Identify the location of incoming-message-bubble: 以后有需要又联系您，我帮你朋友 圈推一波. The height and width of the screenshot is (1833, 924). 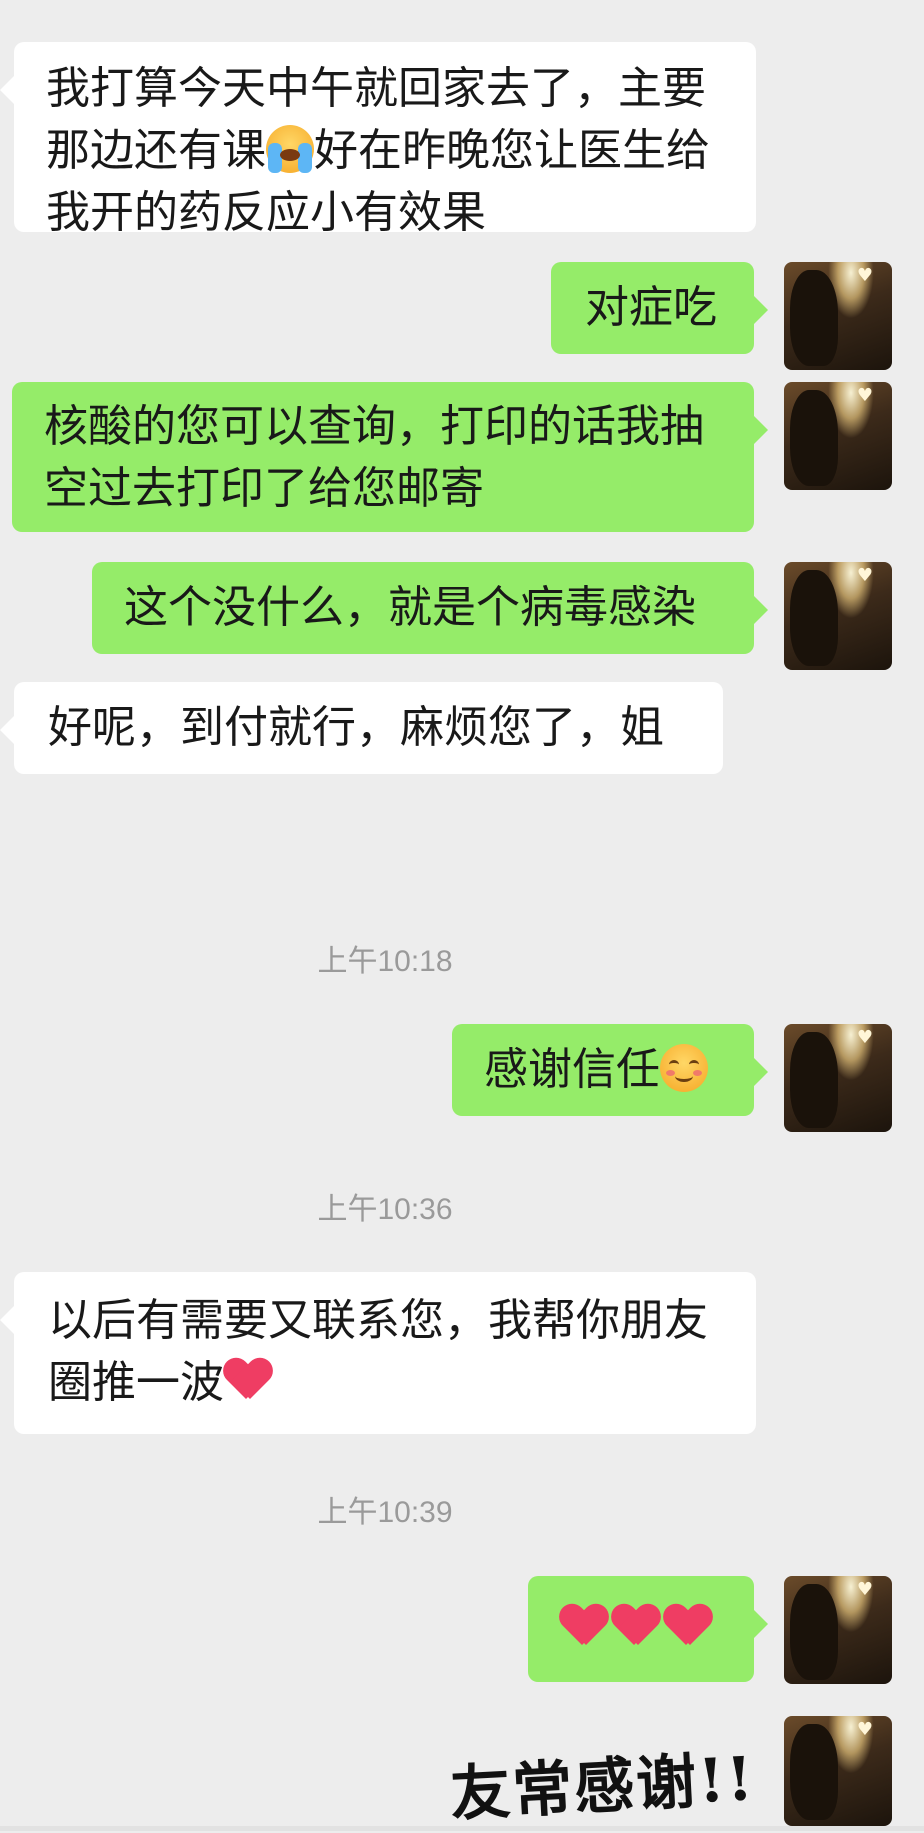
(378, 1353).